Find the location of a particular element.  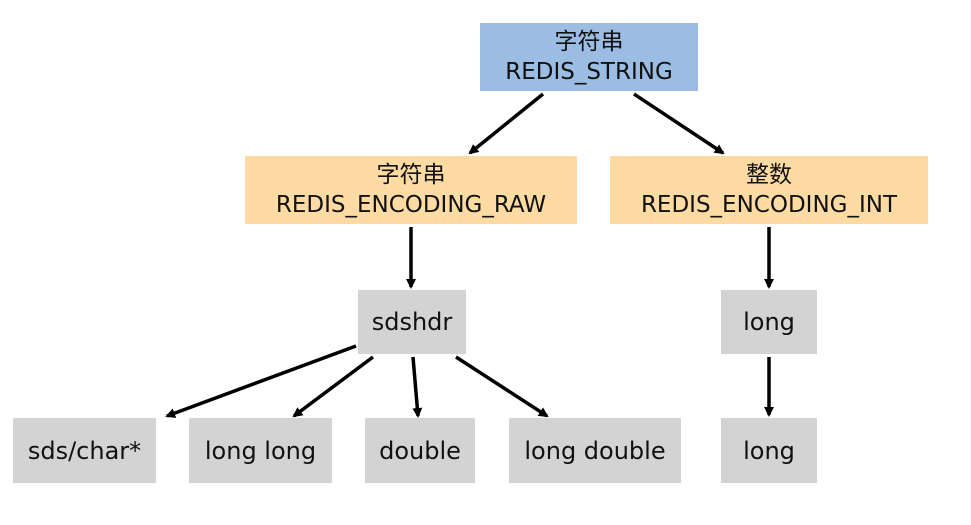

arrow-string-to-int is located at coordinates (679, 123).